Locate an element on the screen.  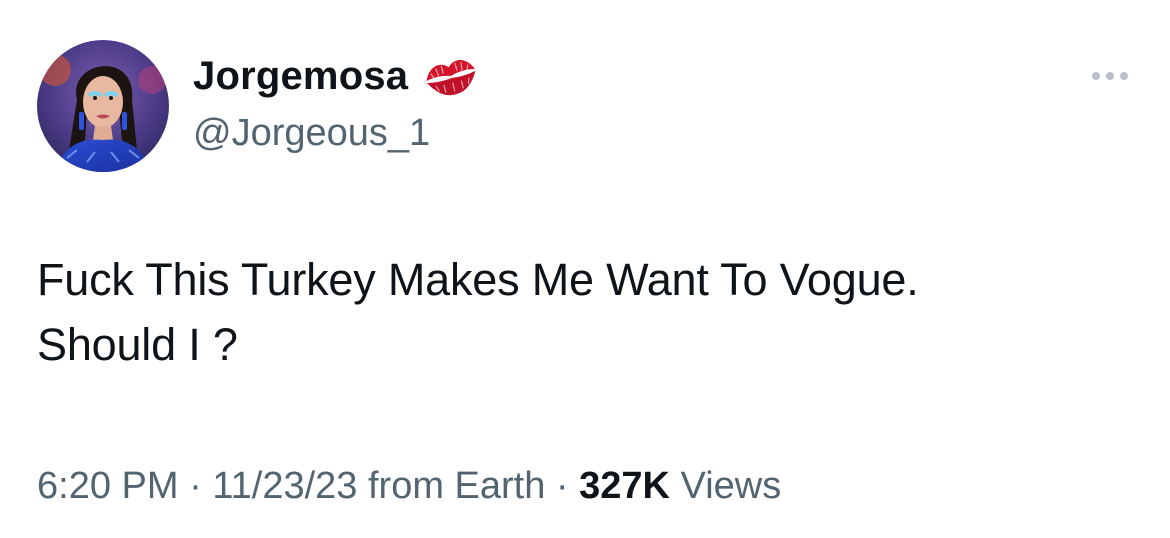
tweet-text-line: Fuck This Turkey Makes Me Want To Vogue. is located at coordinates (478, 279).